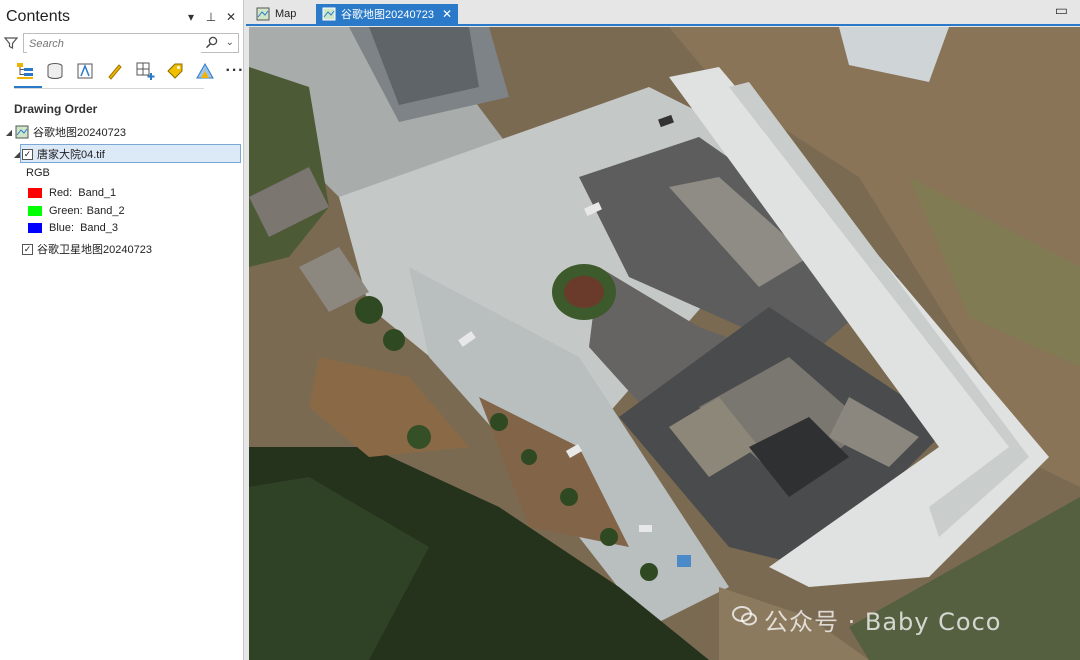 The height and width of the screenshot is (660, 1080). What do you see at coordinates (35, 193) in the screenshot?
I see `red-swatch` at bounding box center [35, 193].